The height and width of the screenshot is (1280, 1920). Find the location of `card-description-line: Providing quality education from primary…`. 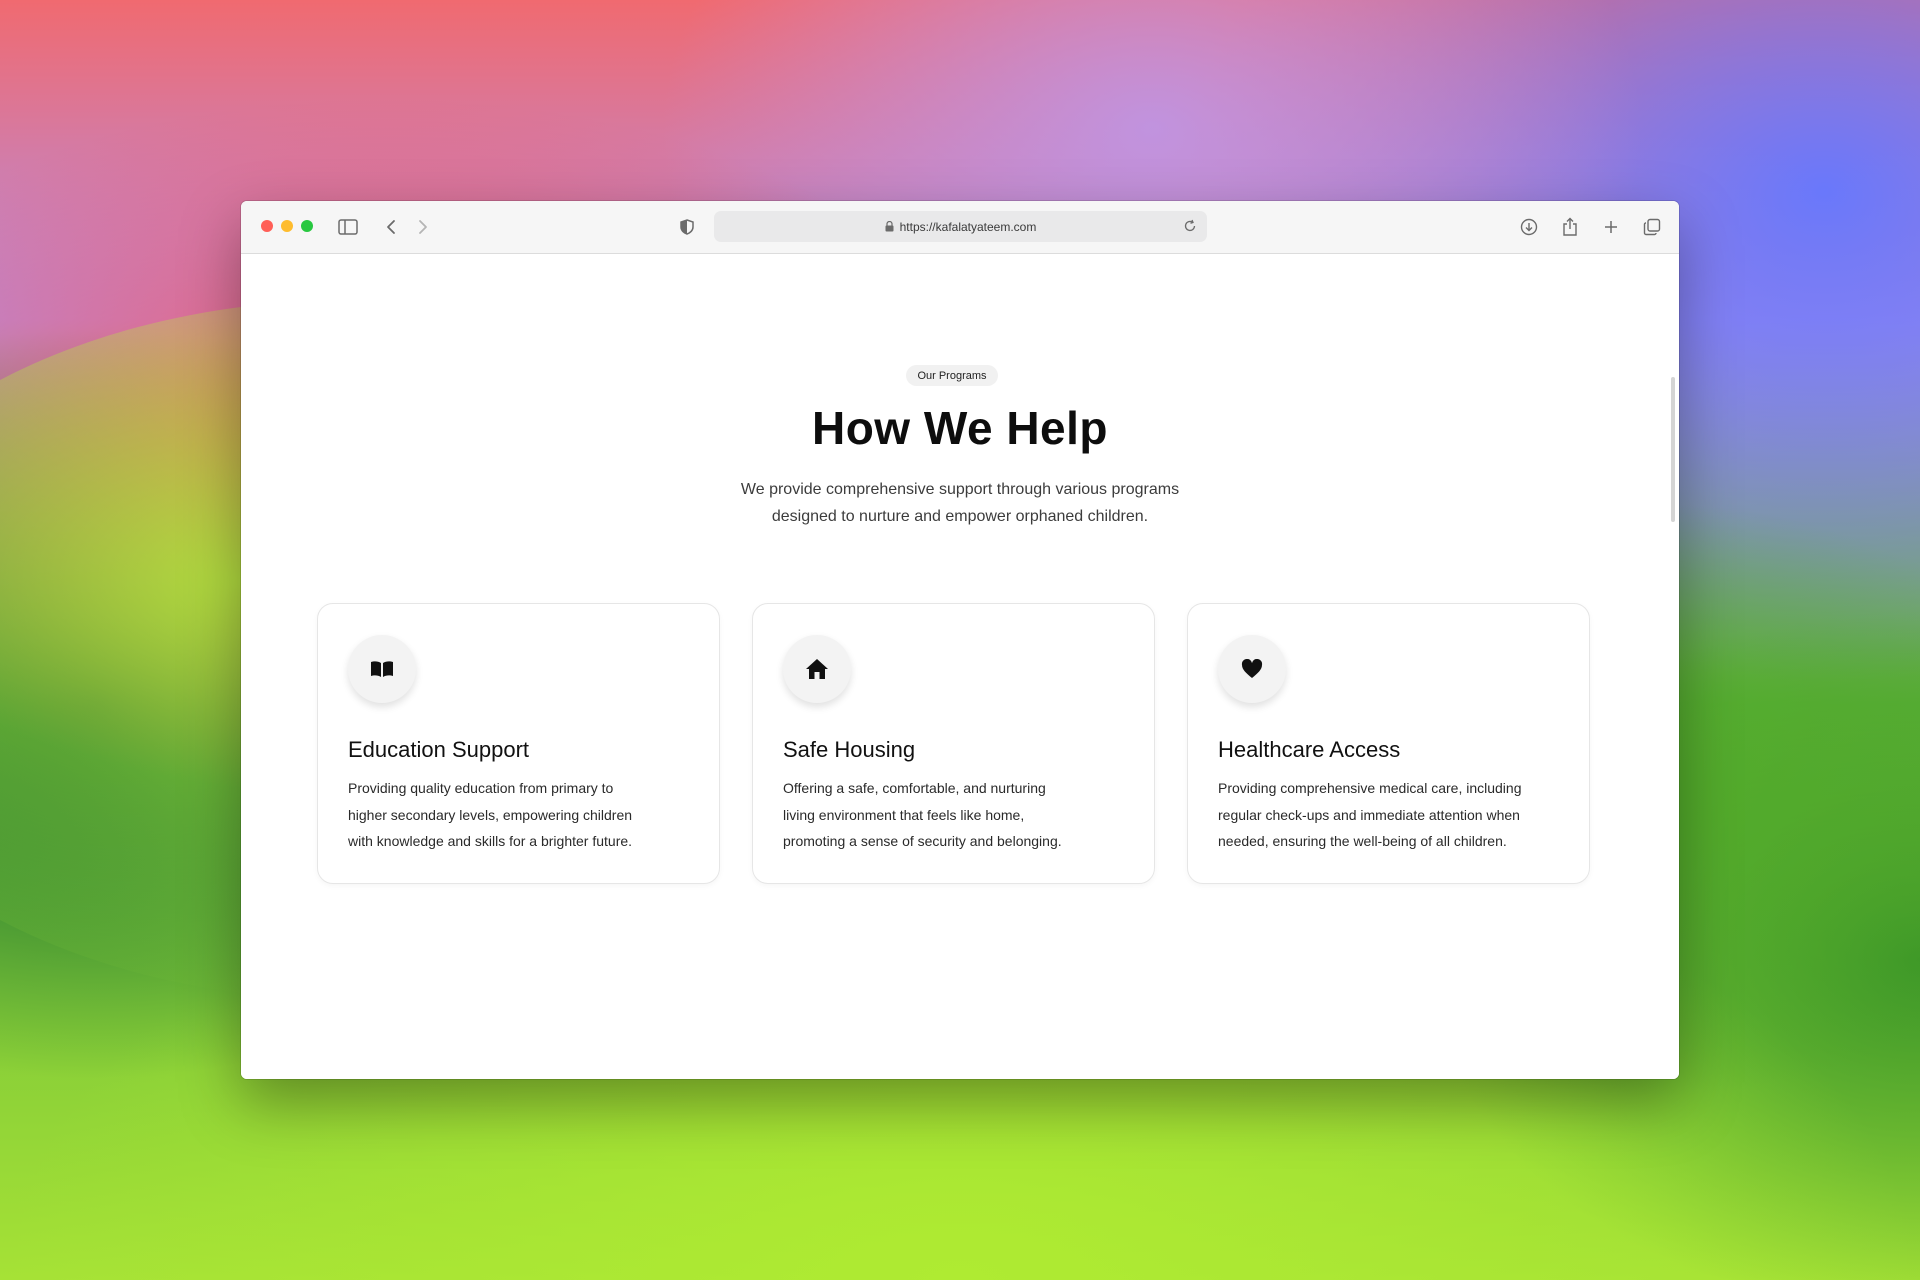

card-description-line: Providing quality education from primary… is located at coordinates (481, 788).